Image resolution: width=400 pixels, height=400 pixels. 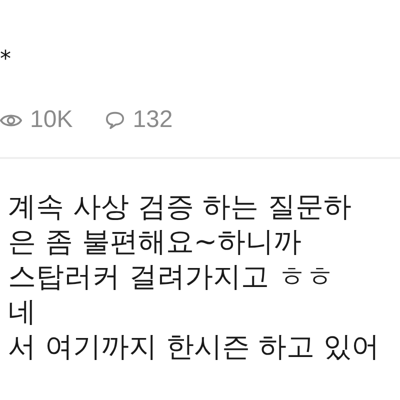 What do you see at coordinates (171, 276) in the screenshot?
I see `post-text-line: 스탑러커 걸려가지고 ㅎㅎ` at bounding box center [171, 276].